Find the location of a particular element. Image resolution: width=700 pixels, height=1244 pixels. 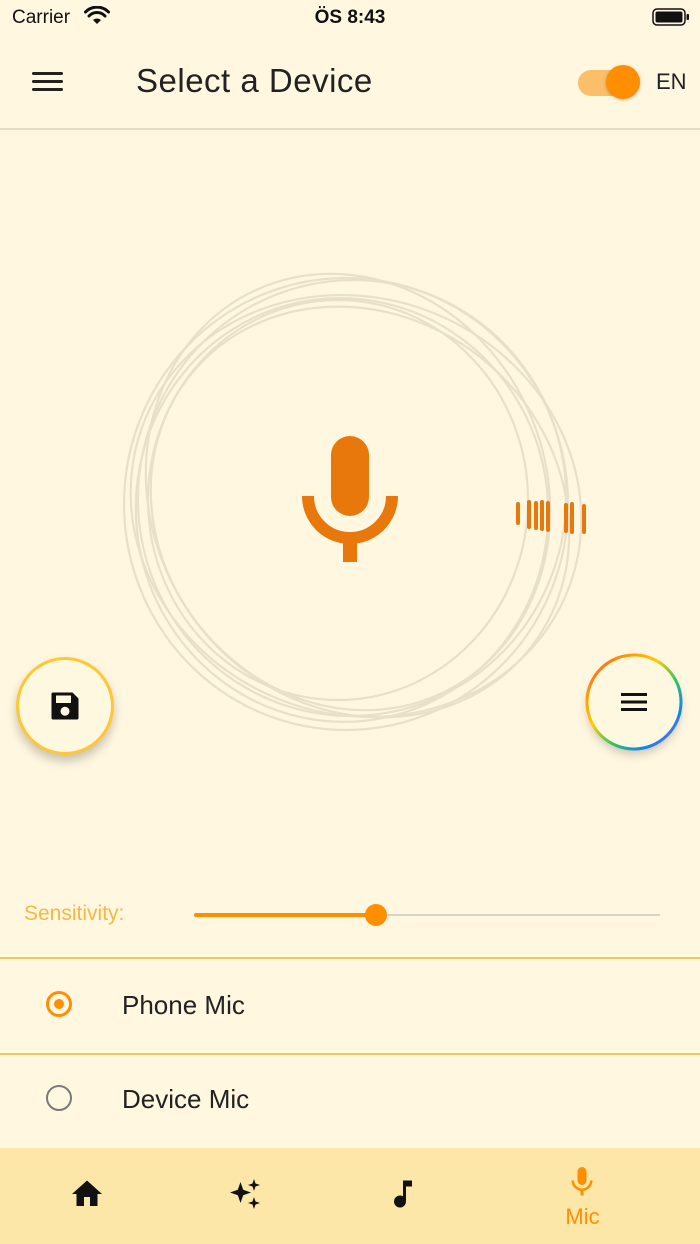

home-icon is located at coordinates (87, 1193).